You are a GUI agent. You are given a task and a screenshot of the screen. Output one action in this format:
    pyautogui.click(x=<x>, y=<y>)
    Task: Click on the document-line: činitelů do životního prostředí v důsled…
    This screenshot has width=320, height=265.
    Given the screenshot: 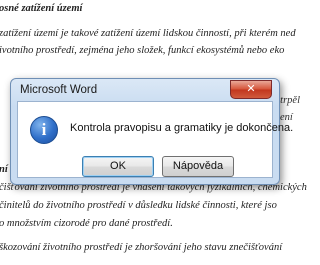 What is the action you would take?
    pyautogui.click(x=138, y=205)
    